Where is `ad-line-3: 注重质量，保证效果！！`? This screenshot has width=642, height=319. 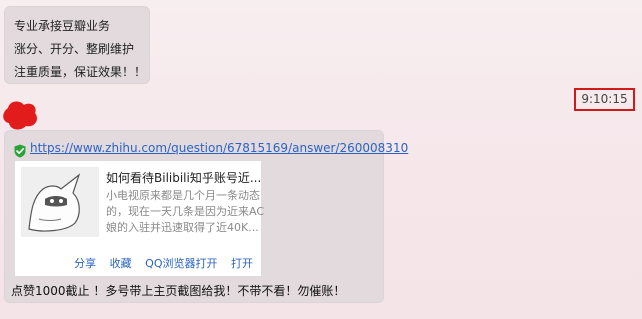
ad-line-3: 注重质量，保证效果！！ is located at coordinates (80, 72).